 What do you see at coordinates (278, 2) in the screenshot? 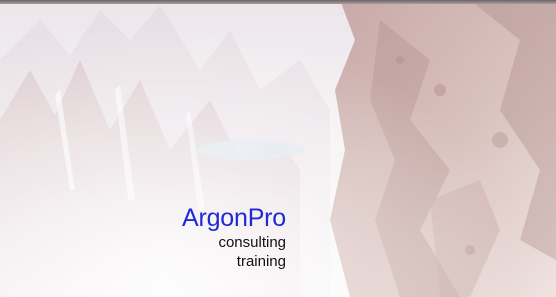
I see `top-edge-bar` at bounding box center [278, 2].